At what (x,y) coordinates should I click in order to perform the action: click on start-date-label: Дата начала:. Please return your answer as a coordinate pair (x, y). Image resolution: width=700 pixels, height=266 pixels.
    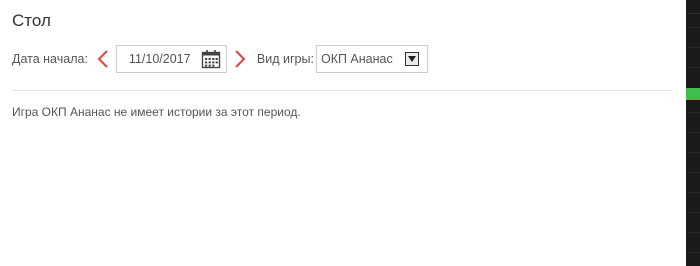
    Looking at the image, I should click on (50, 59).